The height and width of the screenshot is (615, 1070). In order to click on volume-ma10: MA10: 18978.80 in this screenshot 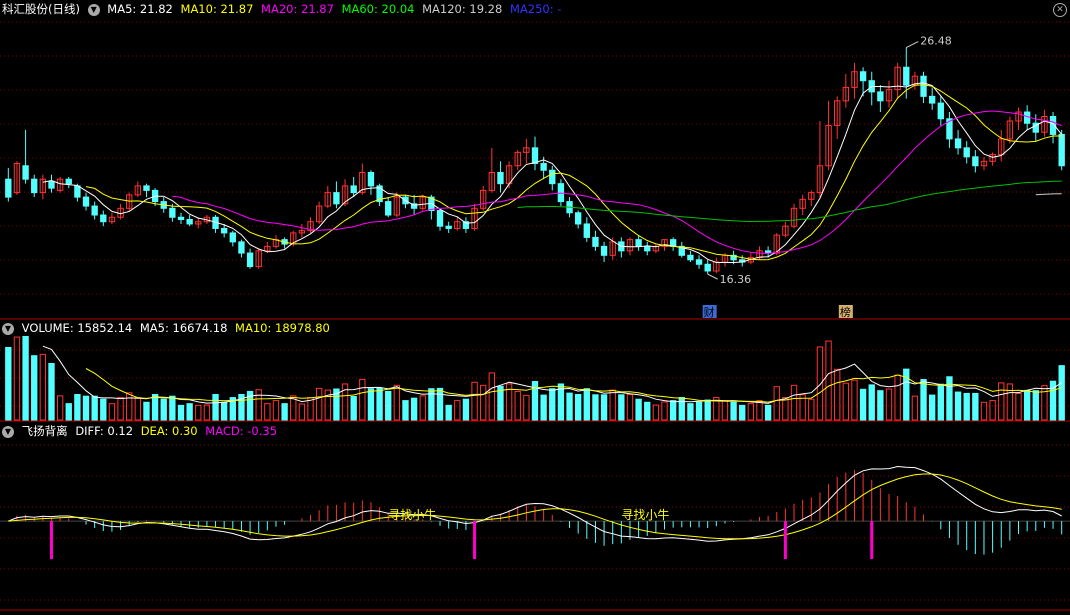, I will do `click(282, 328)`.